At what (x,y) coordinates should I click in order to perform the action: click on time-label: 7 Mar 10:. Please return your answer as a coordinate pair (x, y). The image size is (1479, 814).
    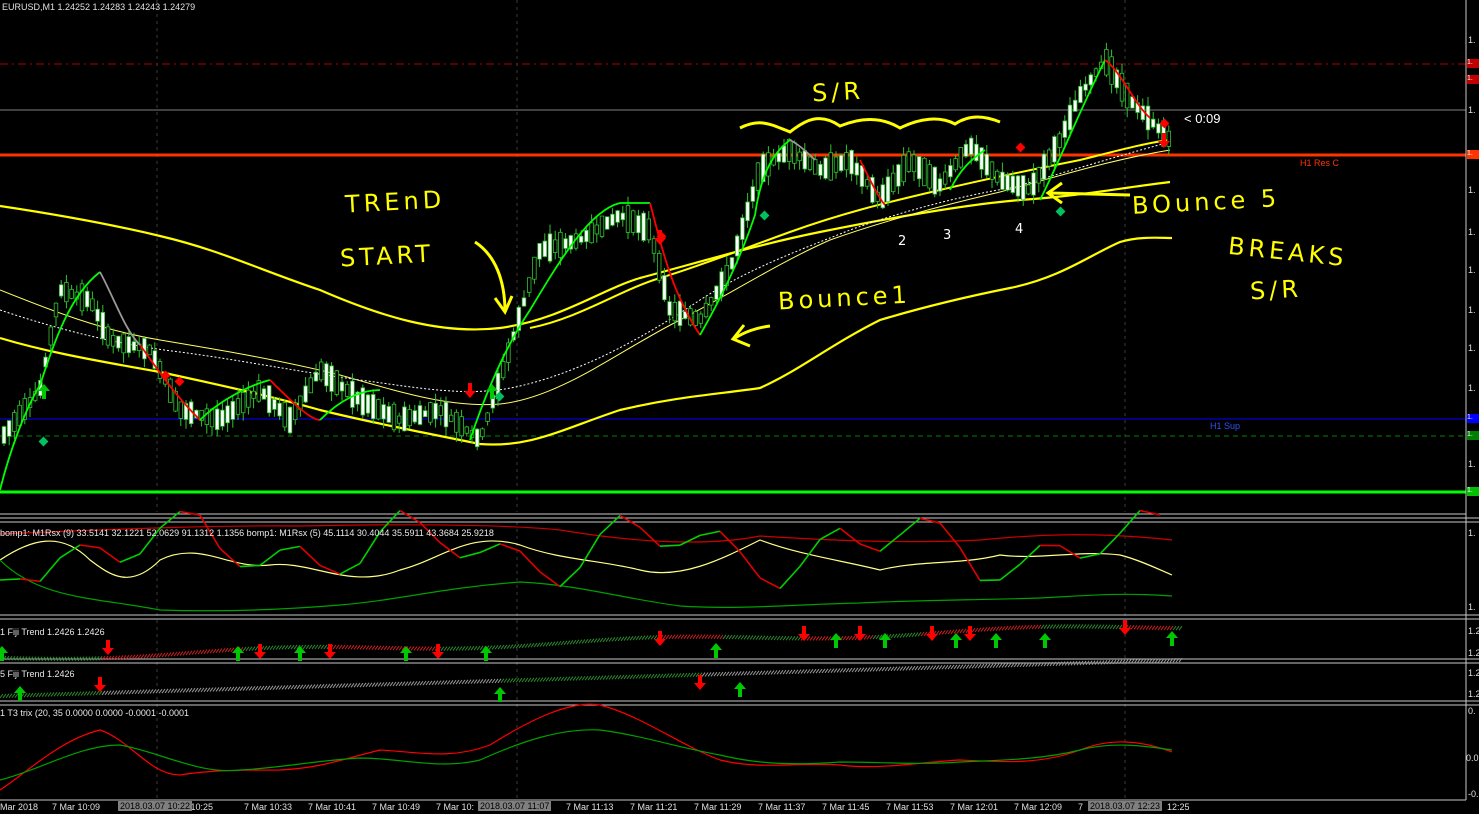
    Looking at the image, I should click on (455, 807).